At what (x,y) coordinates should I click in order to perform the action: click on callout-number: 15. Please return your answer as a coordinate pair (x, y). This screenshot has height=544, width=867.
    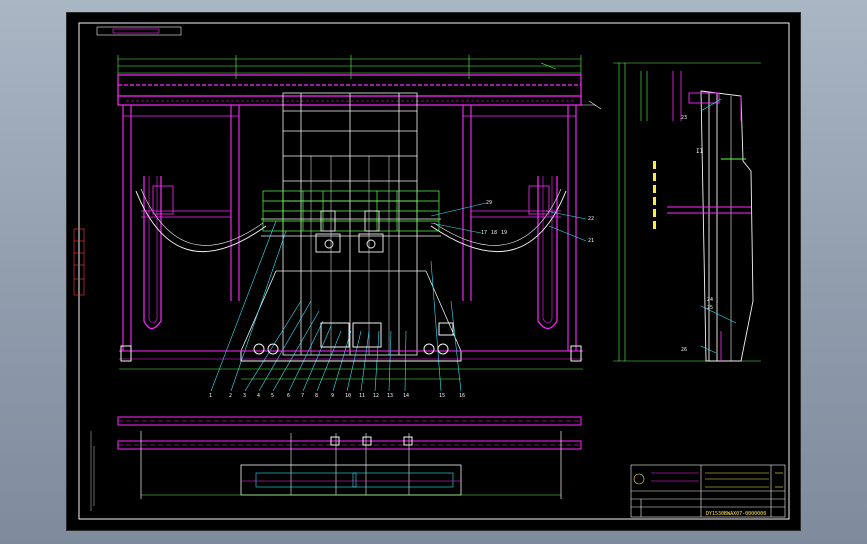
    Looking at the image, I should click on (442, 396).